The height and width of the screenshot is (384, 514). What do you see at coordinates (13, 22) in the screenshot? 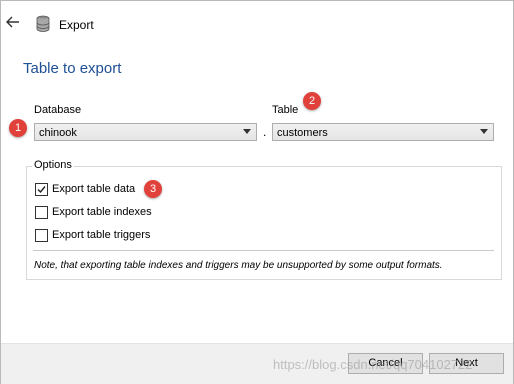
I see `back-arrow-icon` at bounding box center [13, 22].